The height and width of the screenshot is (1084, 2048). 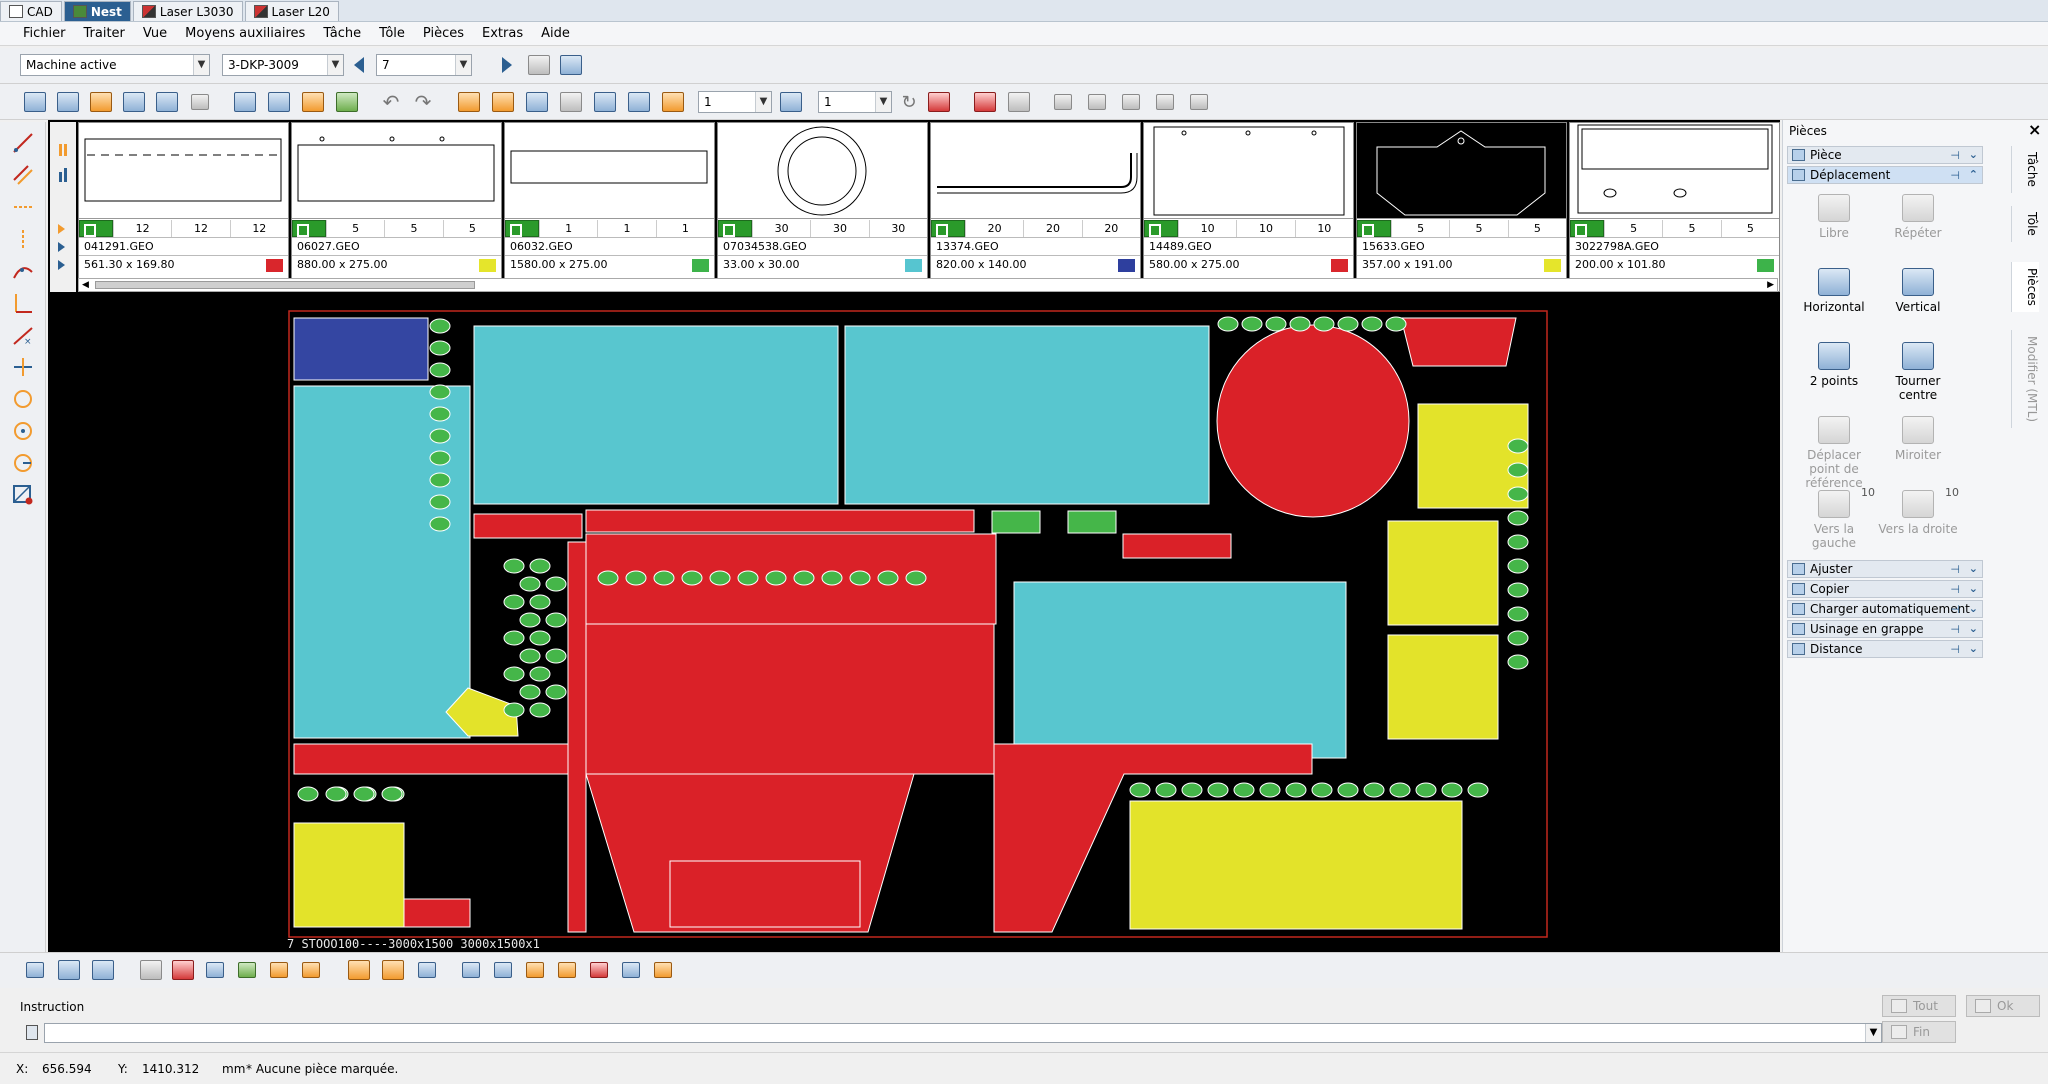 I want to click on menu-tole: Tôle, so click(x=392, y=34).